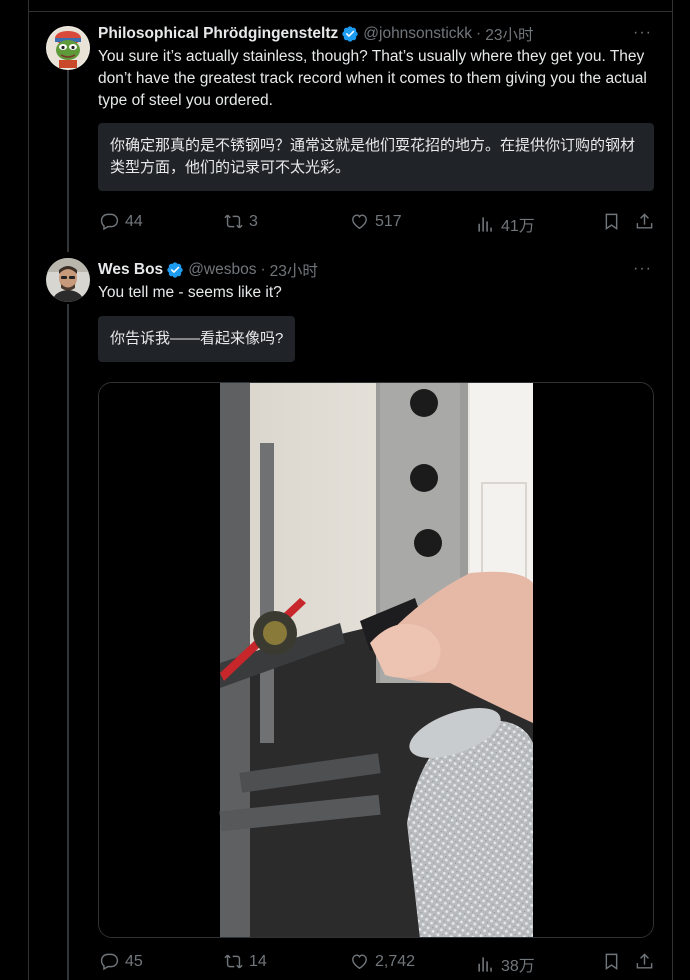 The image size is (690, 980). I want to click on pepe-avatar-image, so click(68, 48).